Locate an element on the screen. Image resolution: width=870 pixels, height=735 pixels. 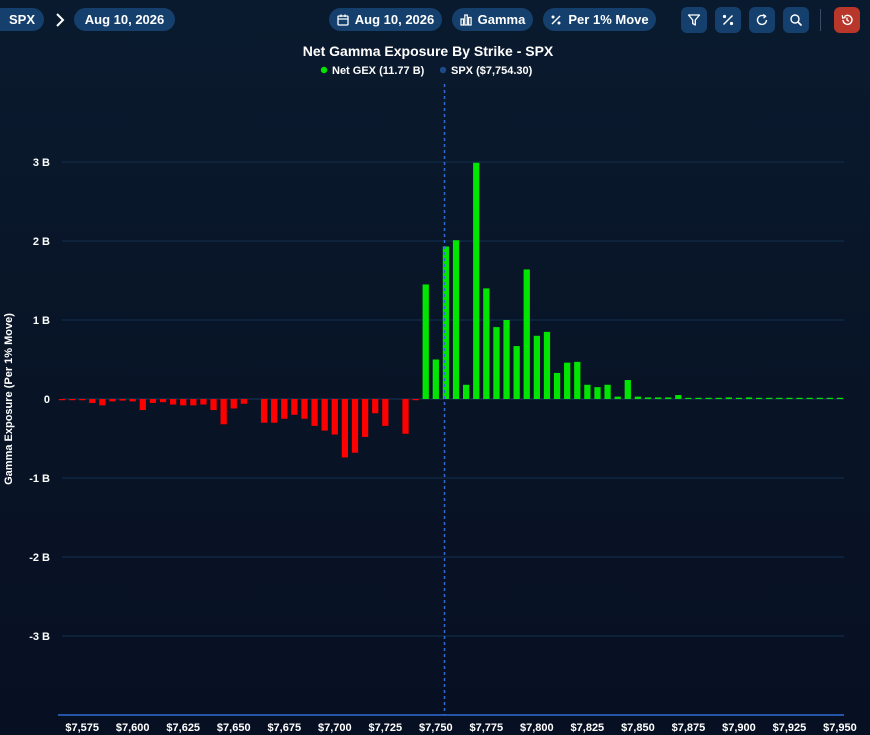
x-tick-label: $7,850 is located at coordinates (638, 728).